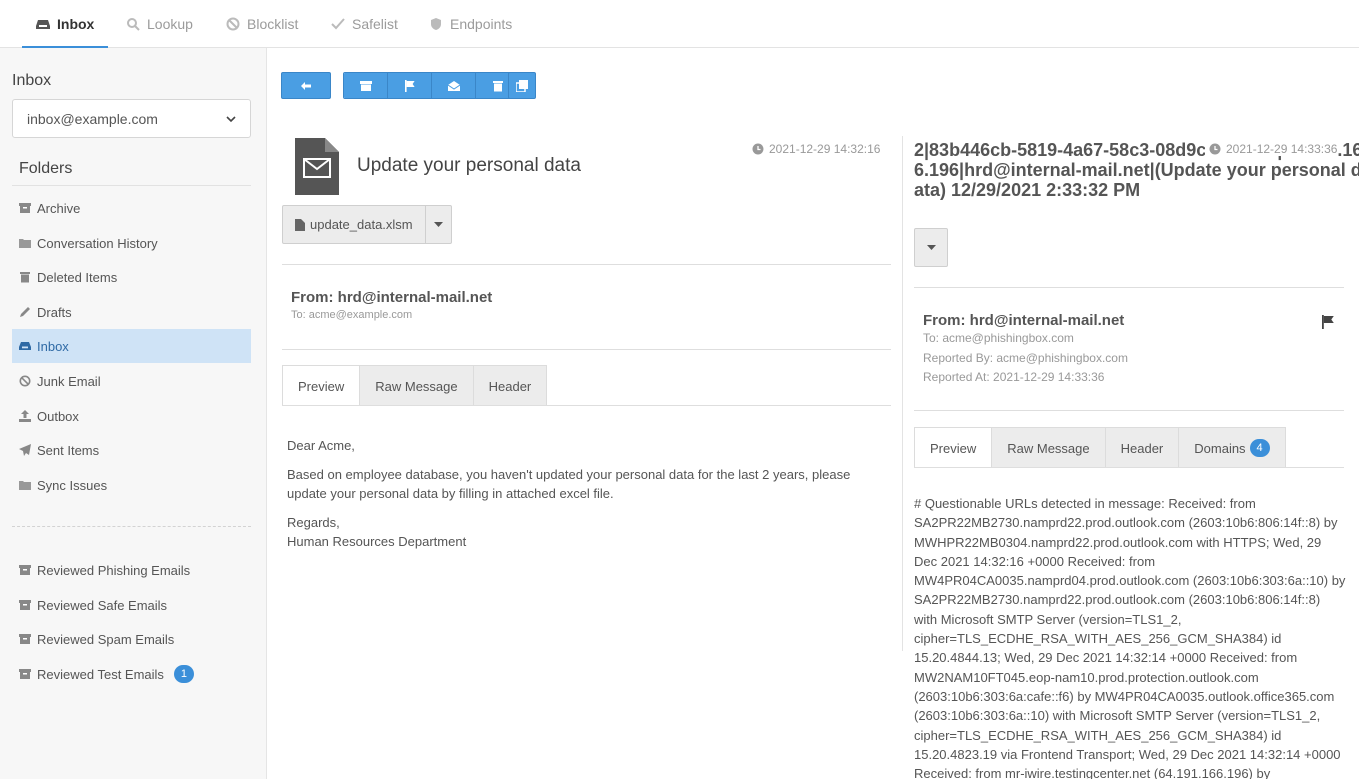 Image resolution: width=1359 pixels, height=779 pixels. What do you see at coordinates (317, 166) in the screenshot?
I see `email-document-icon` at bounding box center [317, 166].